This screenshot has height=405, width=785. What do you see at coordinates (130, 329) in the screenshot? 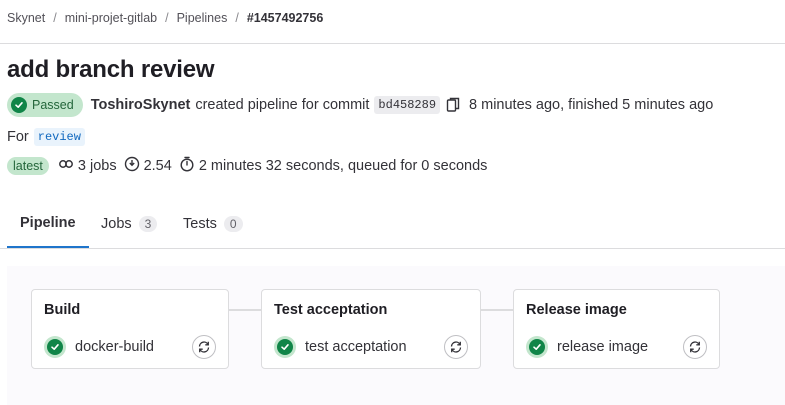
I see `stage-build: Build docker-build` at bounding box center [130, 329].